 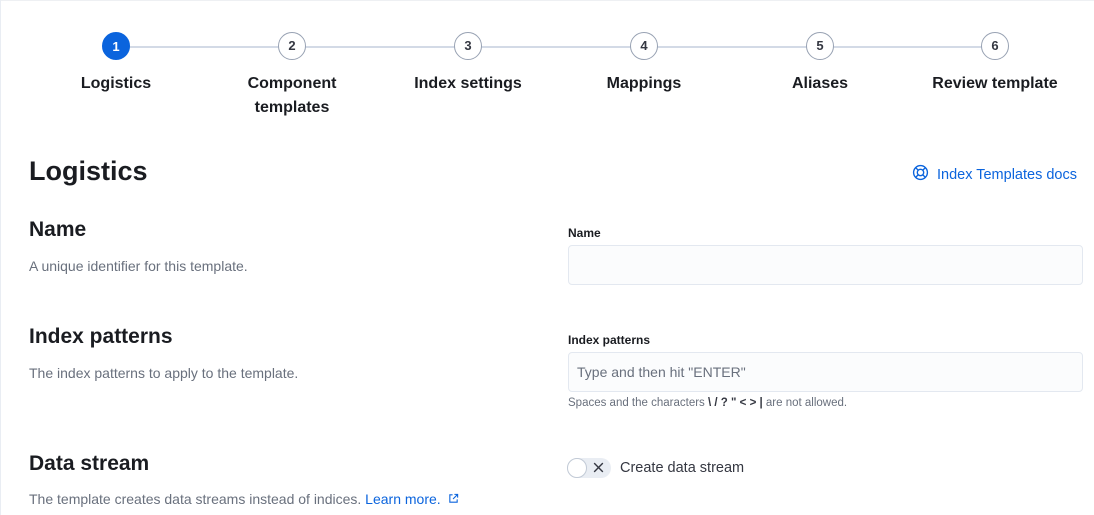 What do you see at coordinates (825, 265) in the screenshot?
I see `name-input` at bounding box center [825, 265].